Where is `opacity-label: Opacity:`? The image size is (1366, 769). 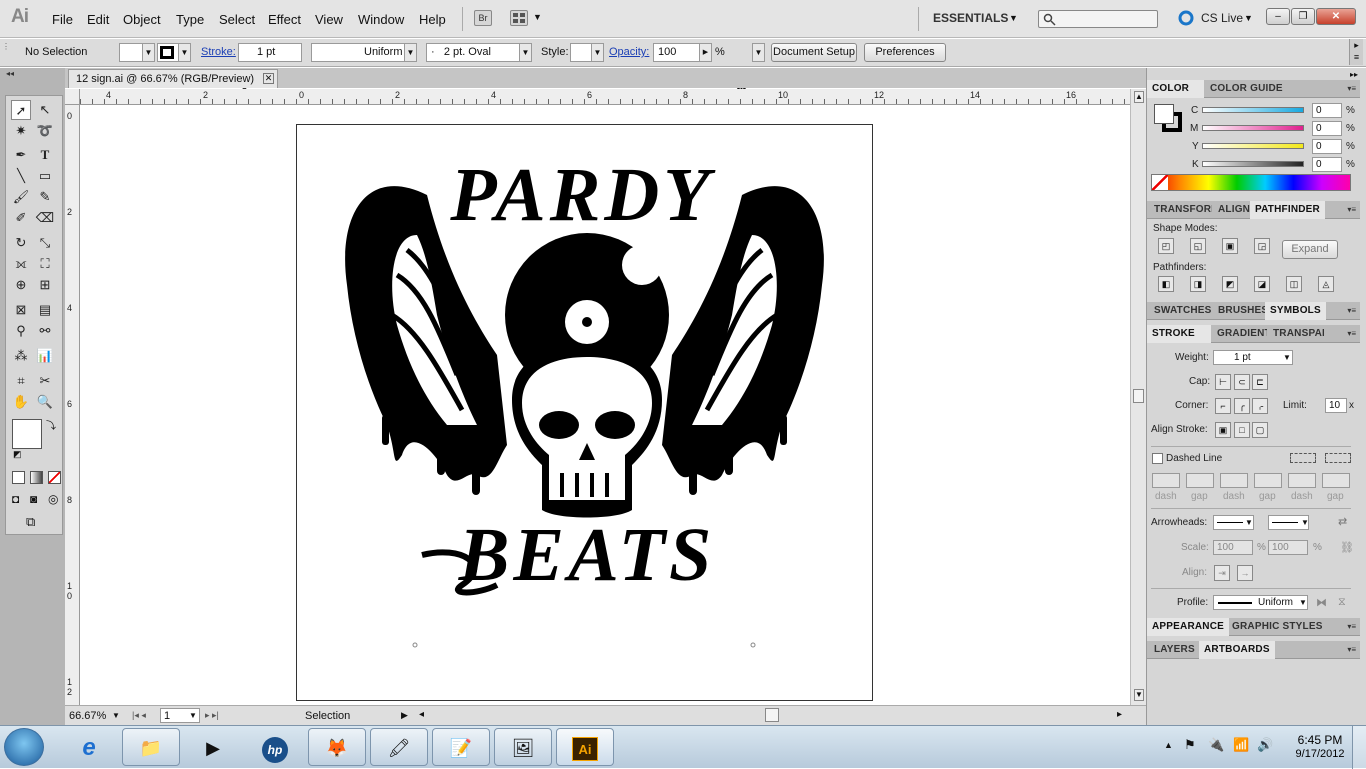 opacity-label: Opacity: is located at coordinates (629, 52).